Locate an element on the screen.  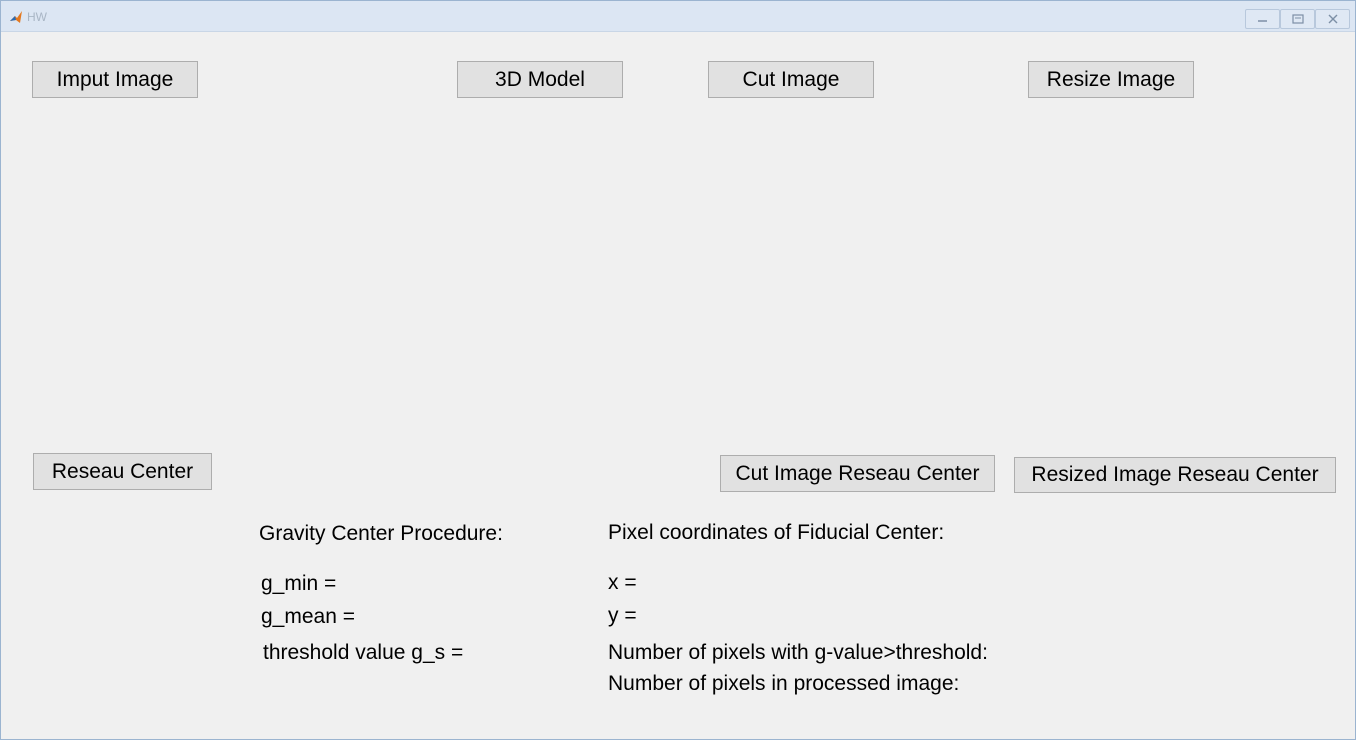
restore-icon is located at coordinates (1297, 19).